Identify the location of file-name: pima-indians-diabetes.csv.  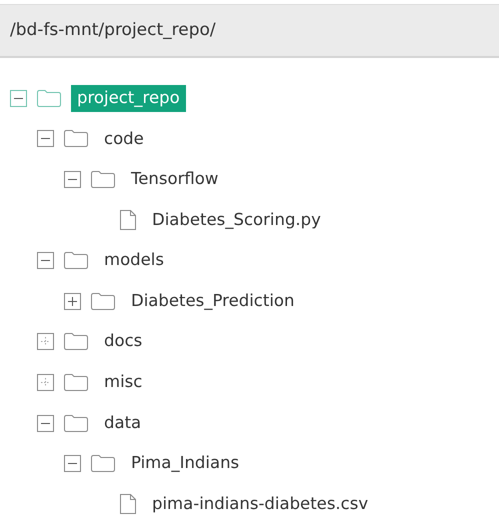
(260, 504).